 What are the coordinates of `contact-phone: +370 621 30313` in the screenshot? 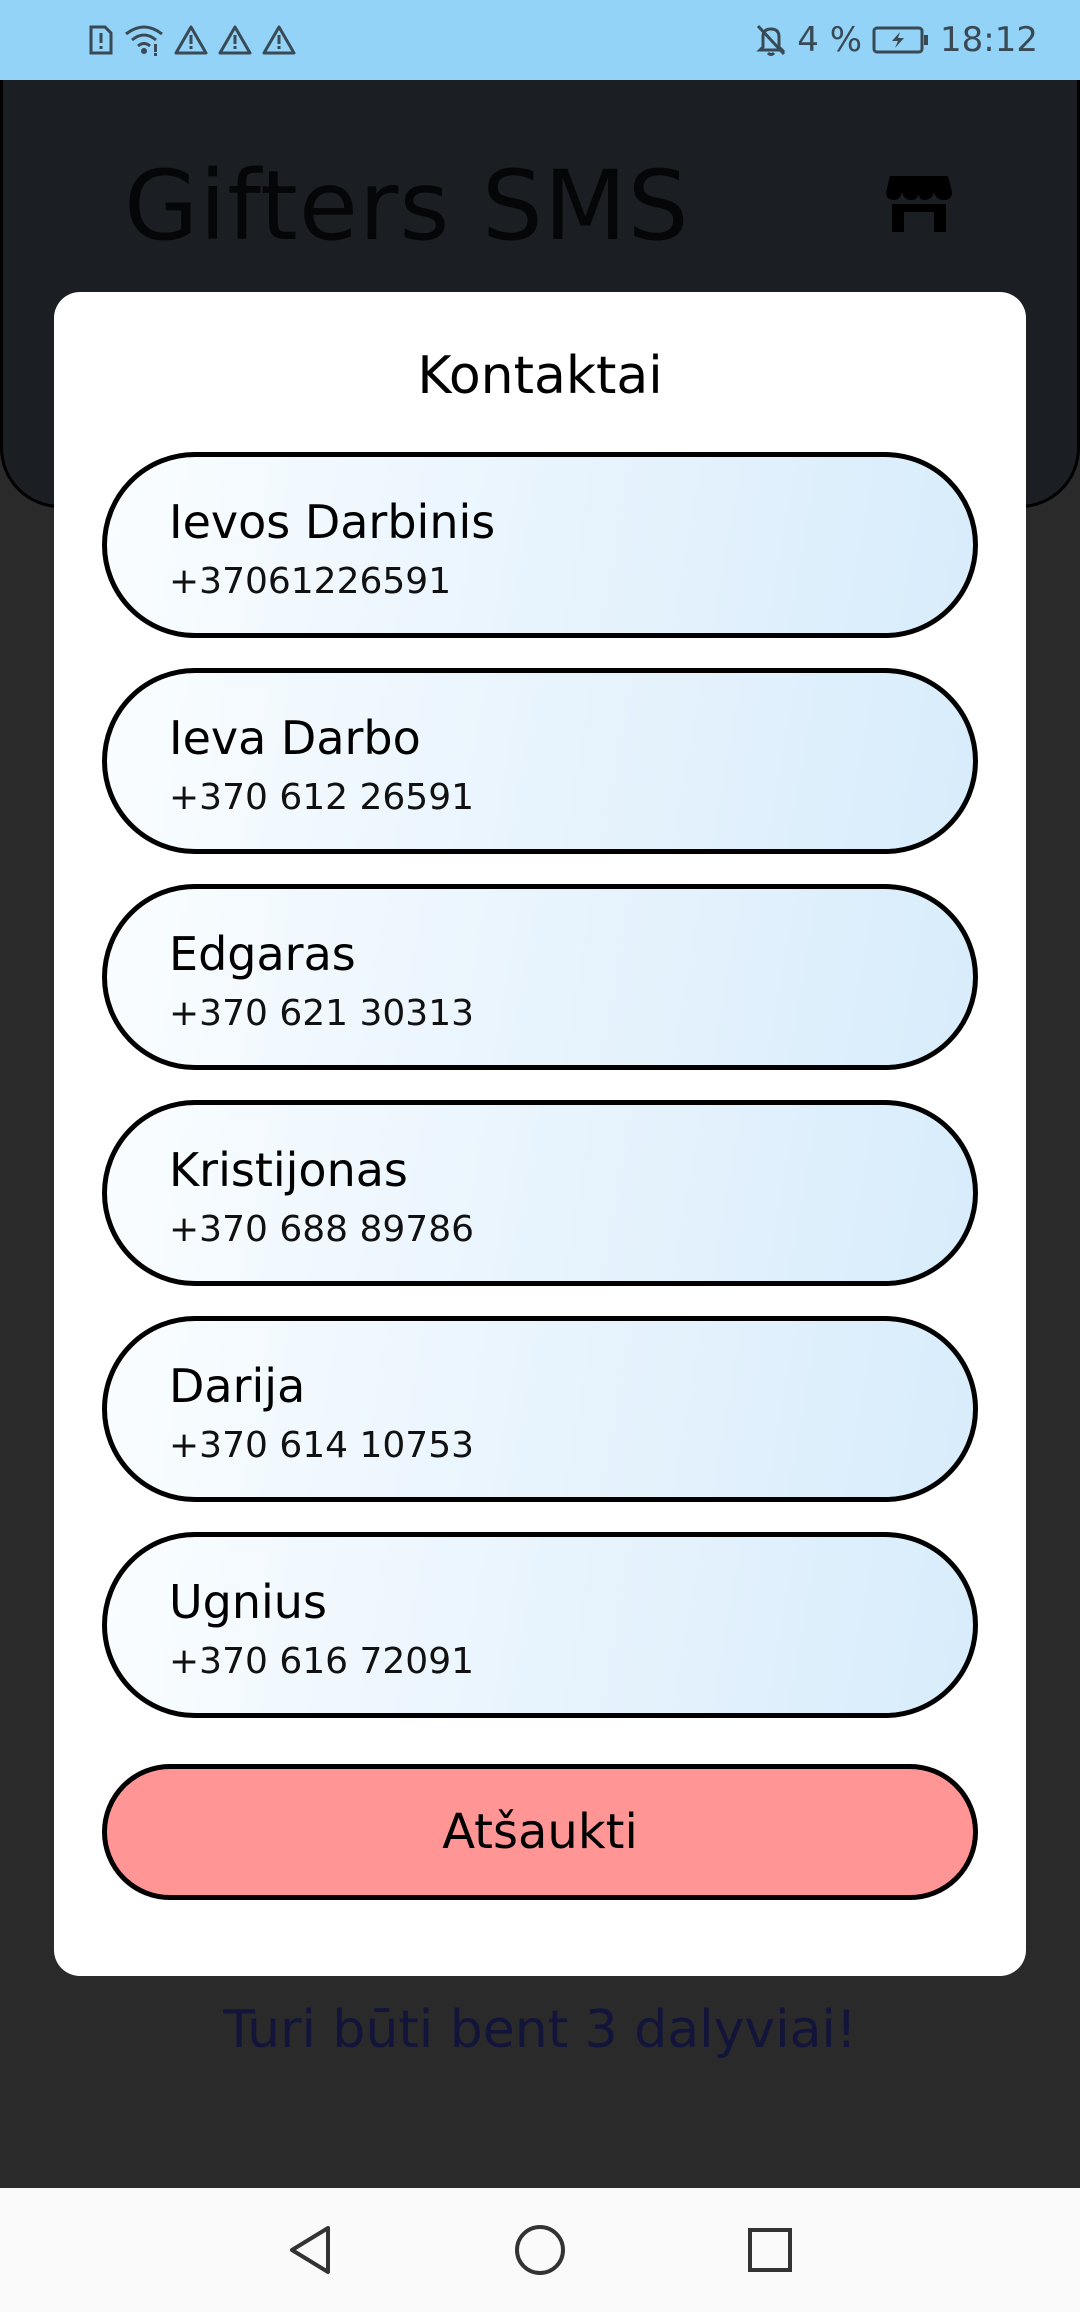 It's located at (321, 1013).